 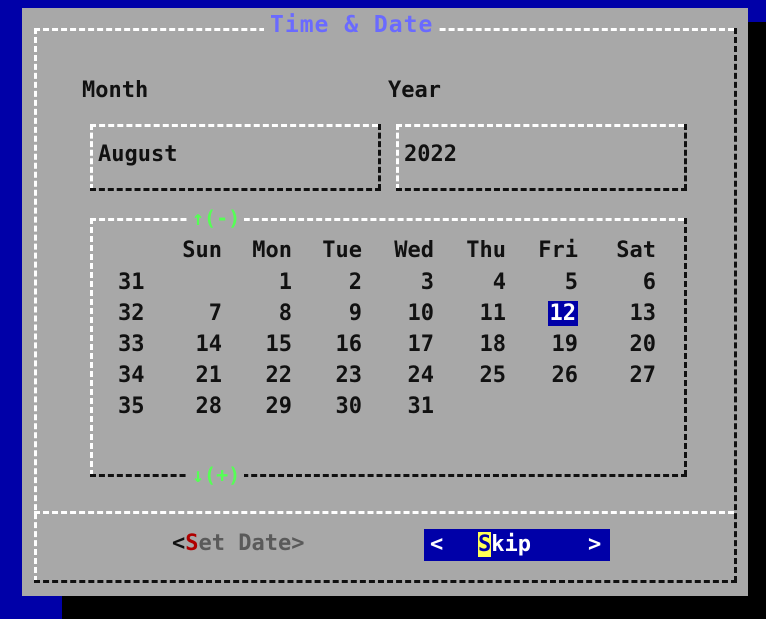 I want to click on day-header-wed: Wed, so click(x=414, y=250).